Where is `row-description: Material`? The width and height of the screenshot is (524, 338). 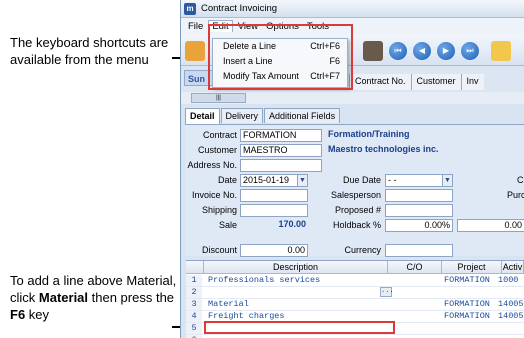
row-description: Material is located at coordinates (228, 304).